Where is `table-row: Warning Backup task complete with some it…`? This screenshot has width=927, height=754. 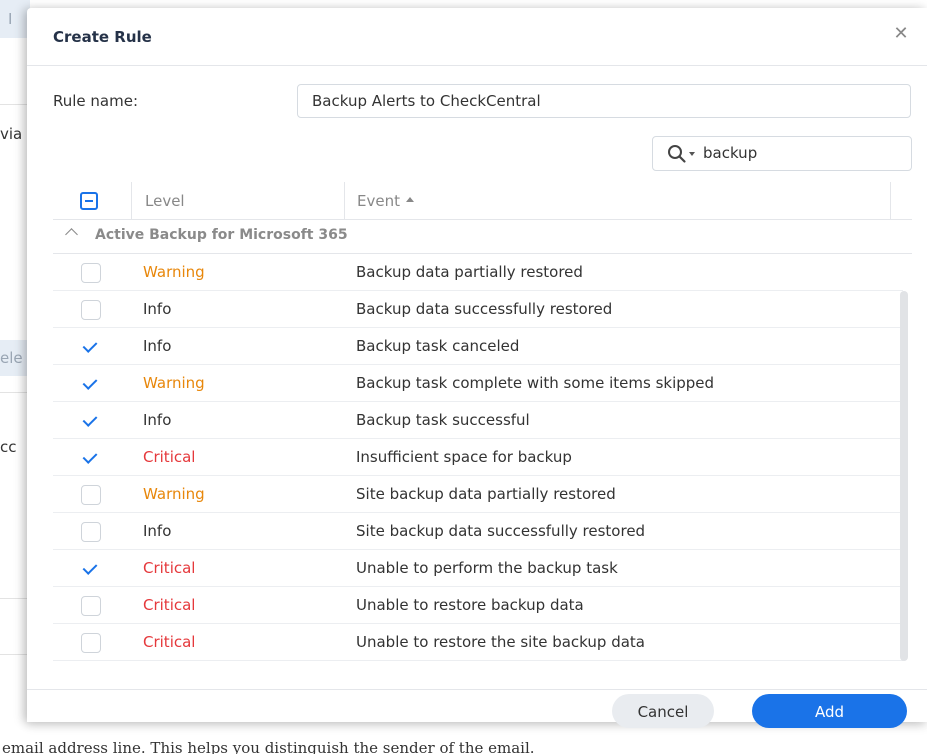 table-row: Warning Backup task complete with some it… is located at coordinates (478, 383).